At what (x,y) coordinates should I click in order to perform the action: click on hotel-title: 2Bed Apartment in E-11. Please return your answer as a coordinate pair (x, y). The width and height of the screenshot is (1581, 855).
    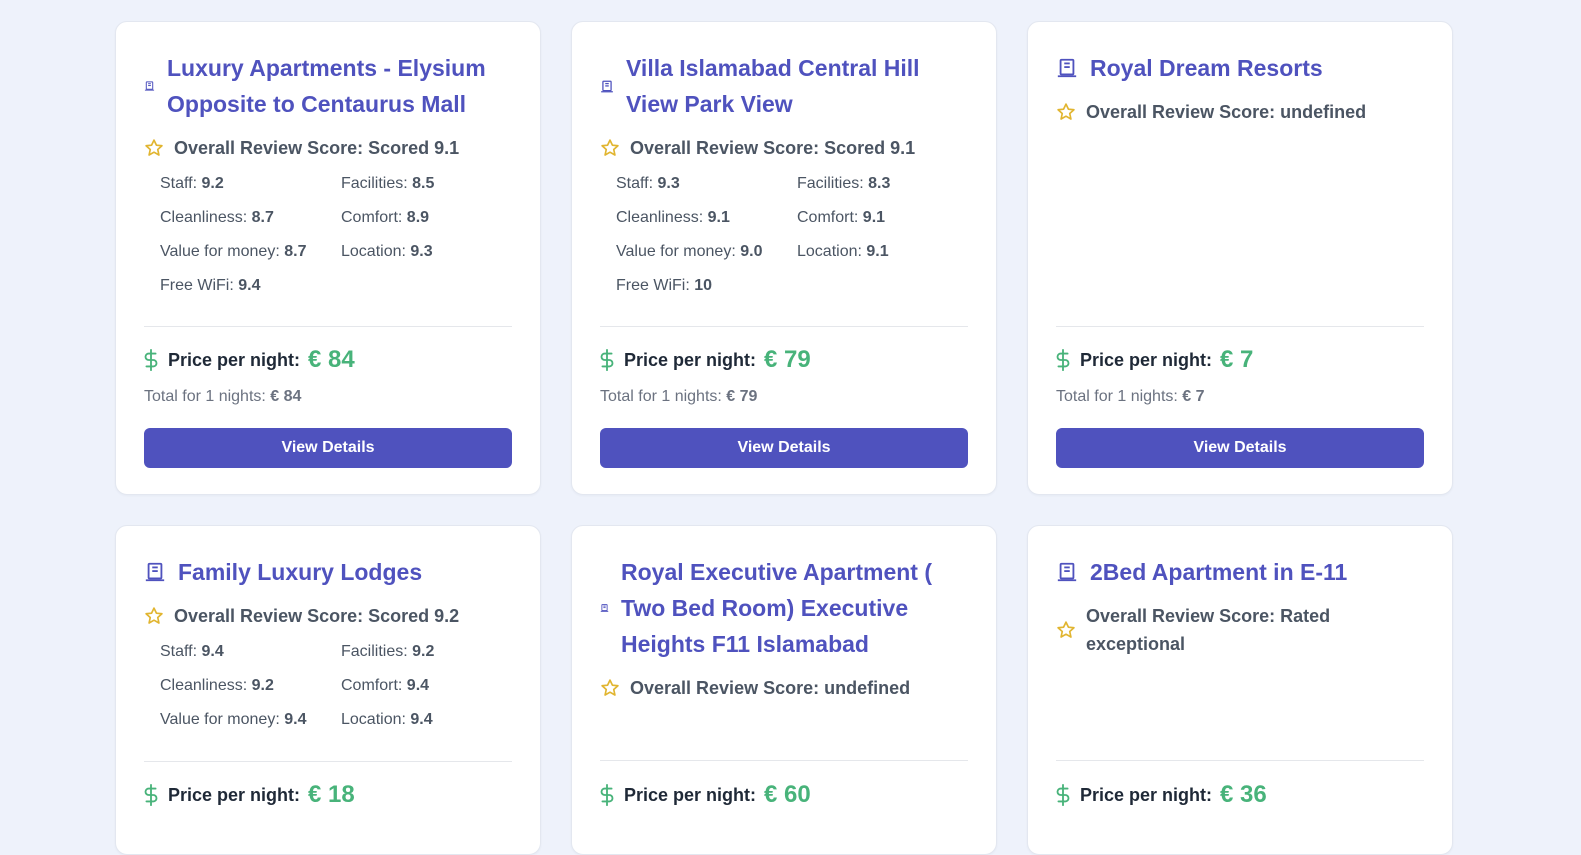
    Looking at the image, I should click on (1218, 572).